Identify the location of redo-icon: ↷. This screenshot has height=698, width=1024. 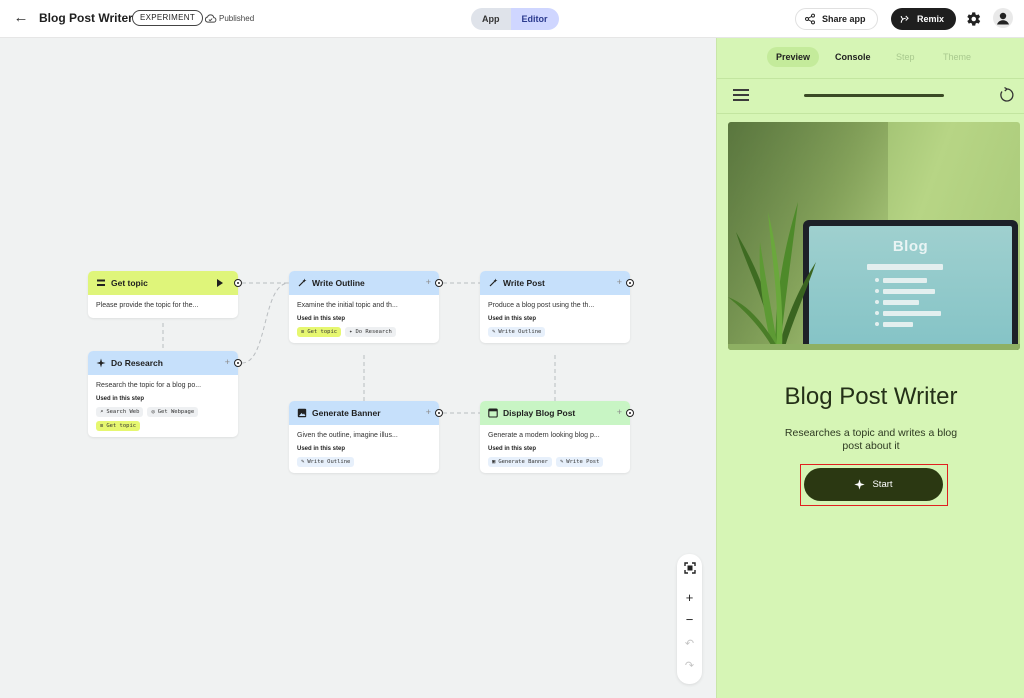
(689, 666).